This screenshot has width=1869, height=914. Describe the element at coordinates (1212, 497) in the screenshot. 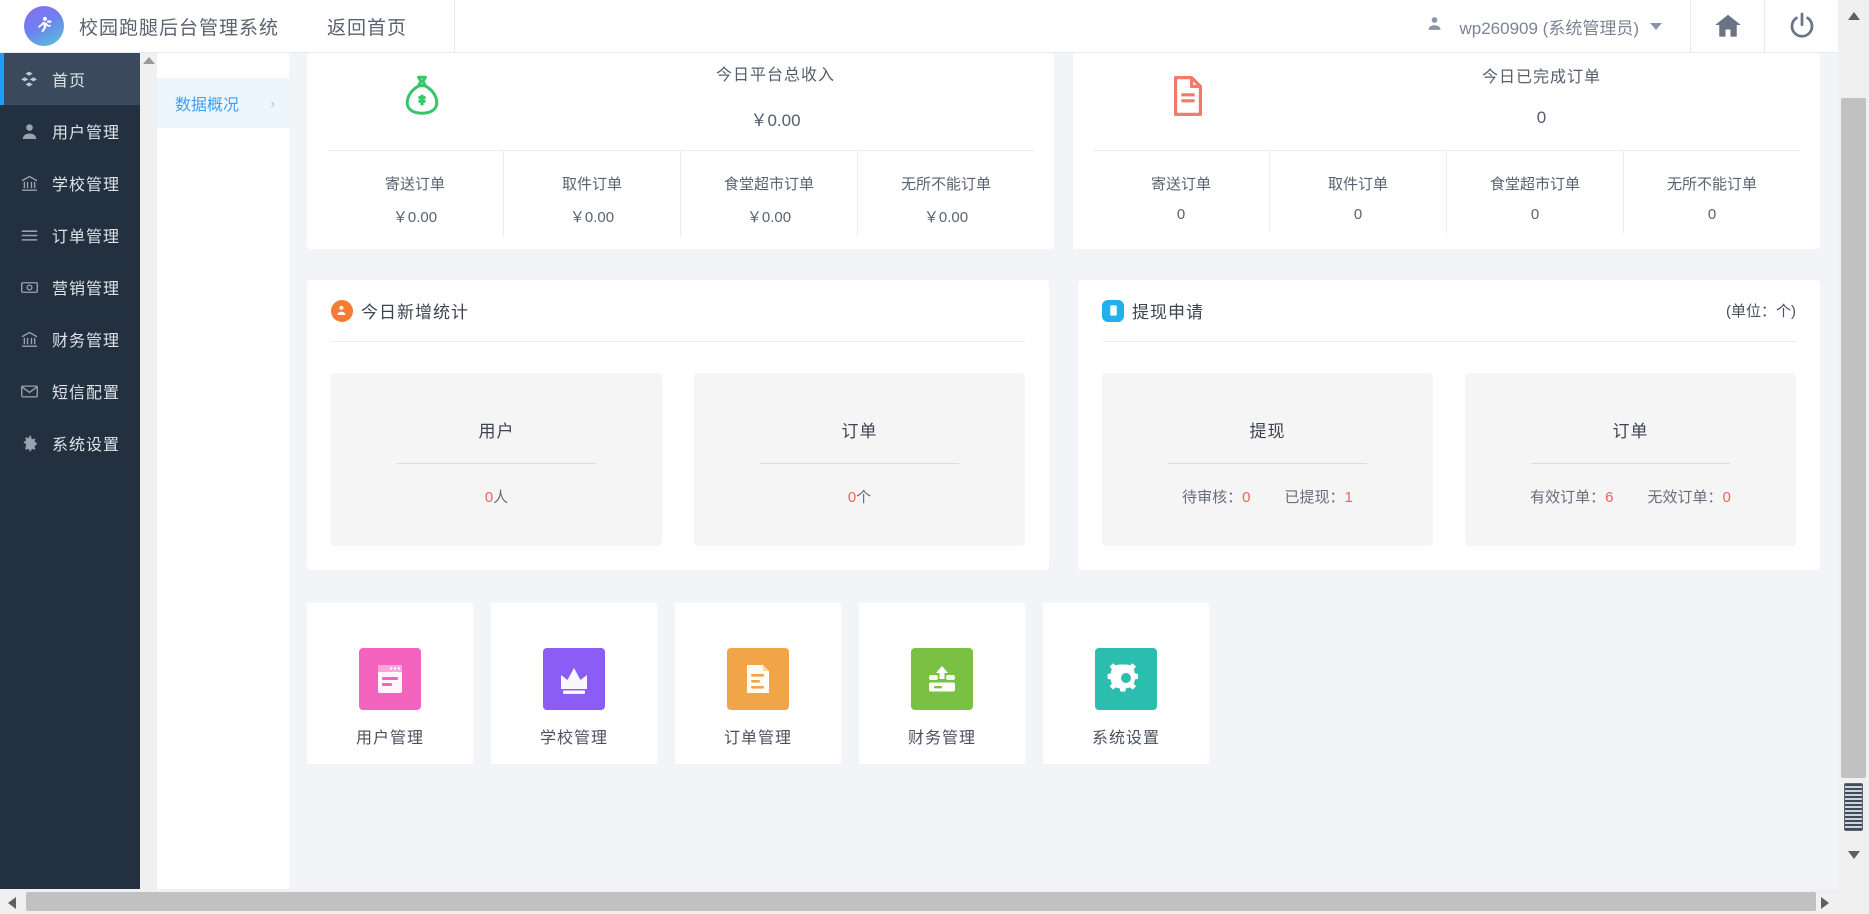

I see `stat-label: 待审核：` at that location.